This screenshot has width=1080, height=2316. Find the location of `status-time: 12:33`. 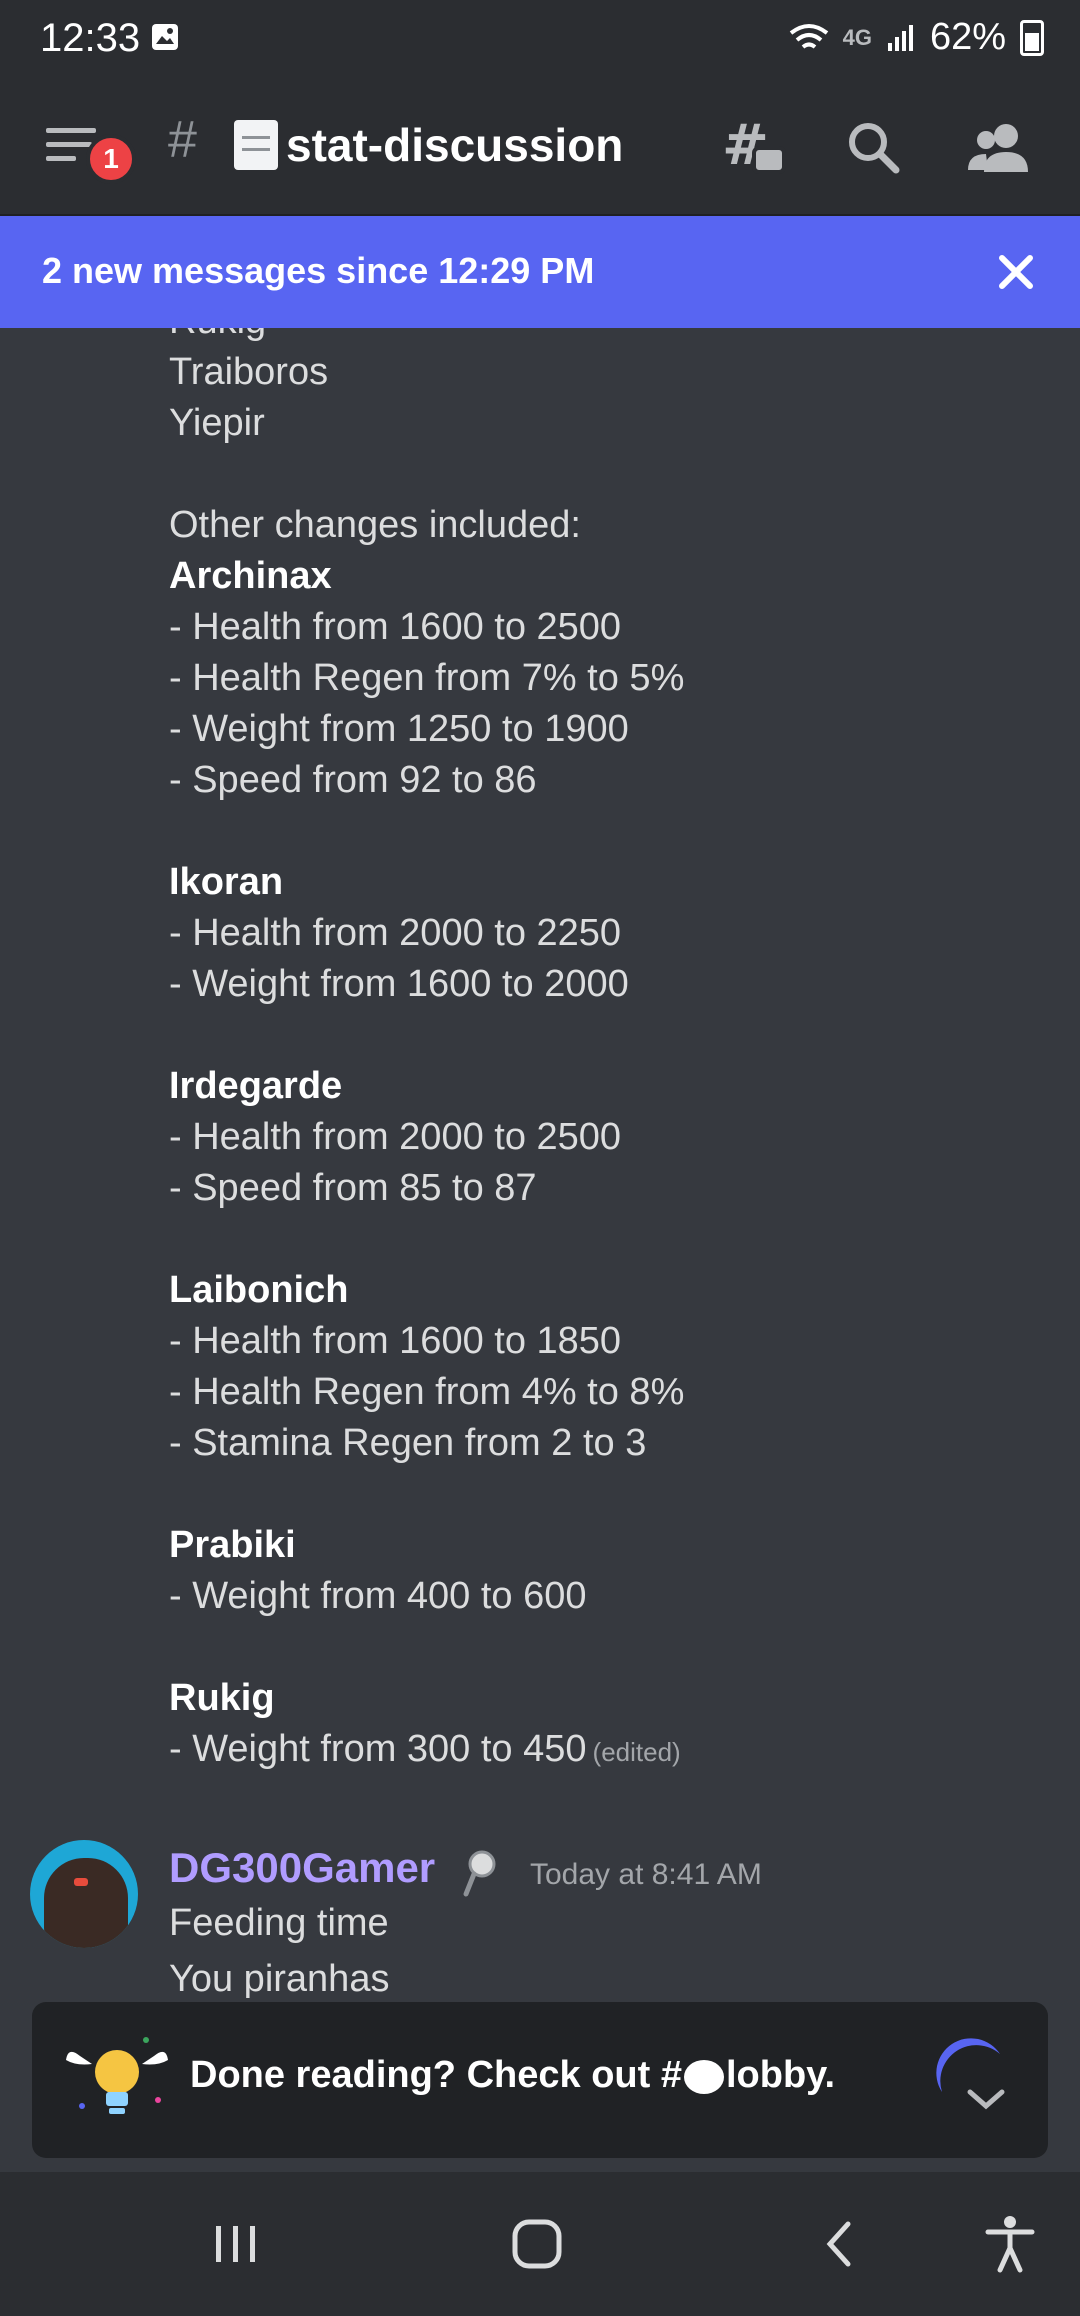

status-time: 12:33 is located at coordinates (90, 38).